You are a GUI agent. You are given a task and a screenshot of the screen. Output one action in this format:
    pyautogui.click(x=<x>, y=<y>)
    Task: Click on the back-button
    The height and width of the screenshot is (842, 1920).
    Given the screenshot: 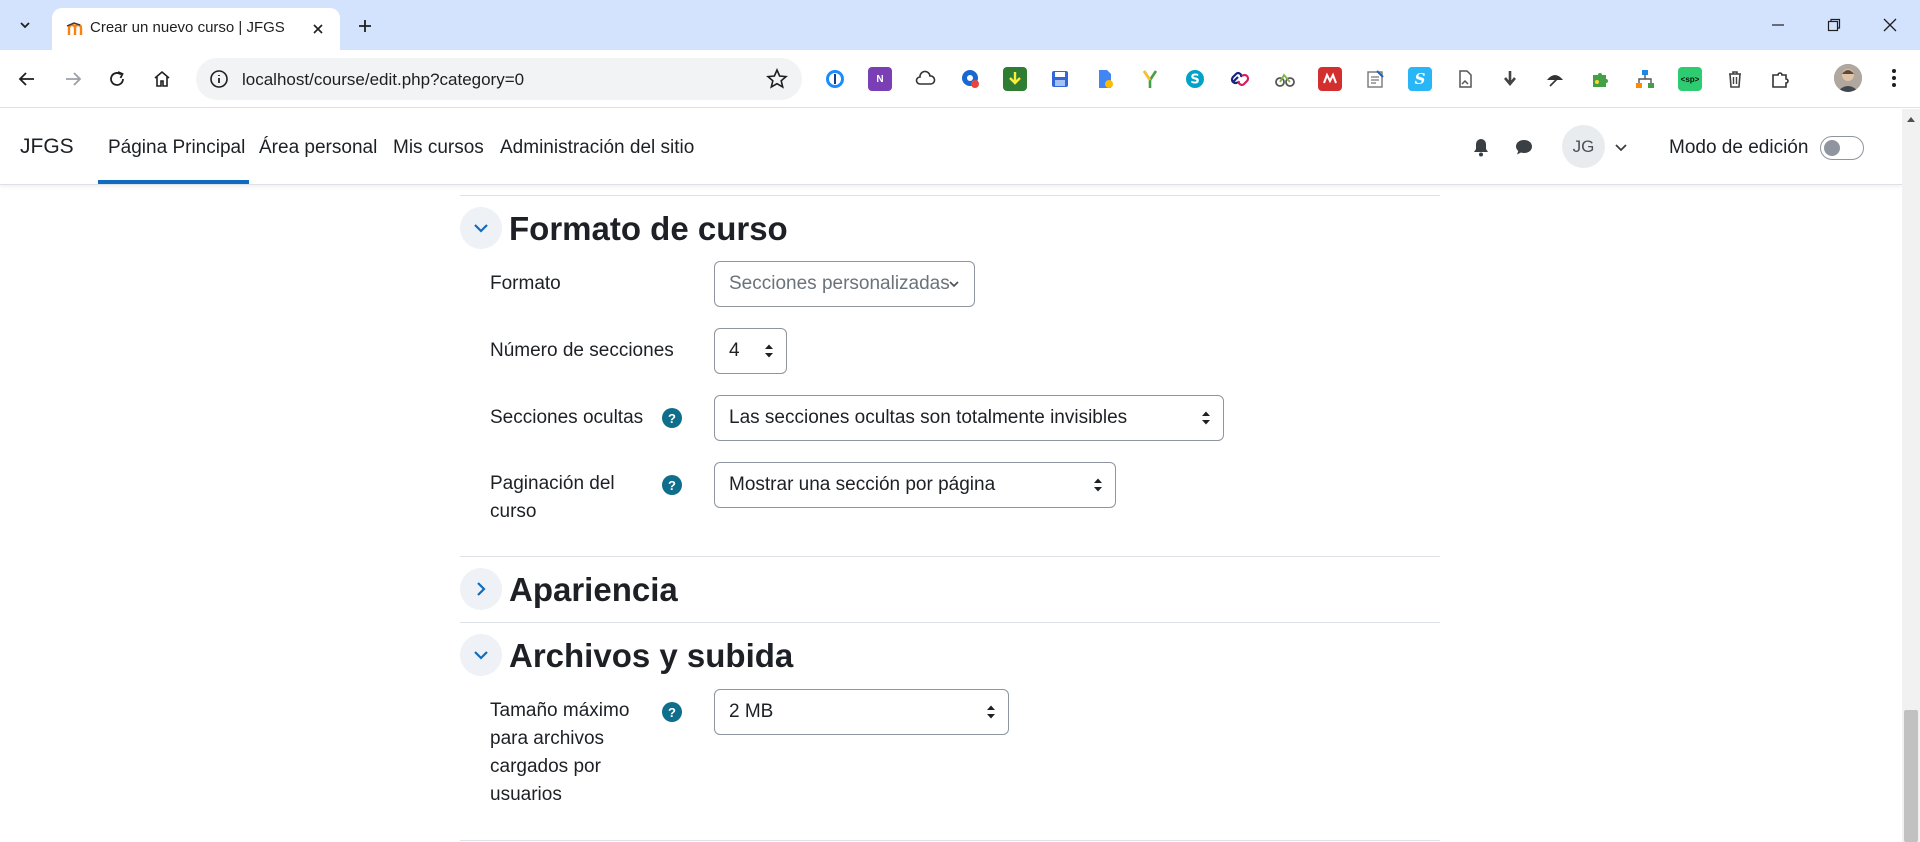 What is the action you would take?
    pyautogui.click(x=27, y=79)
    